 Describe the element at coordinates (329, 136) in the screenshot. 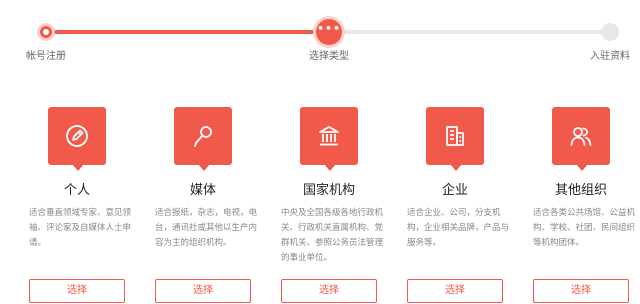

I see `government-building-icon` at that location.